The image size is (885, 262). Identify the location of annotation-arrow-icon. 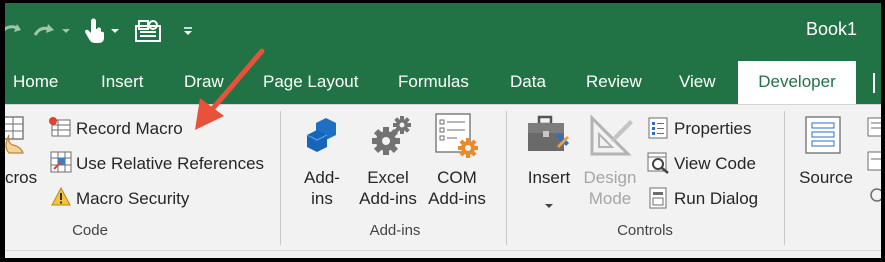
(230, 89).